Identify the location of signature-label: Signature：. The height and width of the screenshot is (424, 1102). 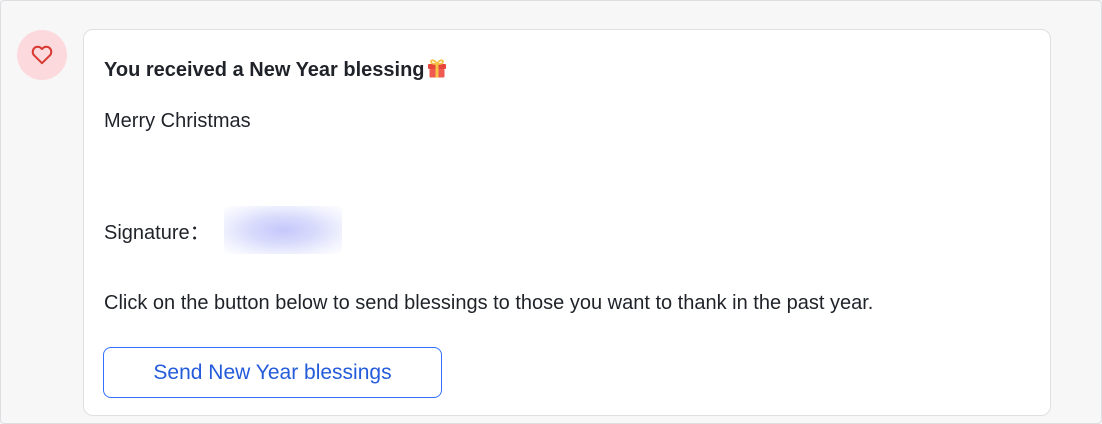
(157, 232).